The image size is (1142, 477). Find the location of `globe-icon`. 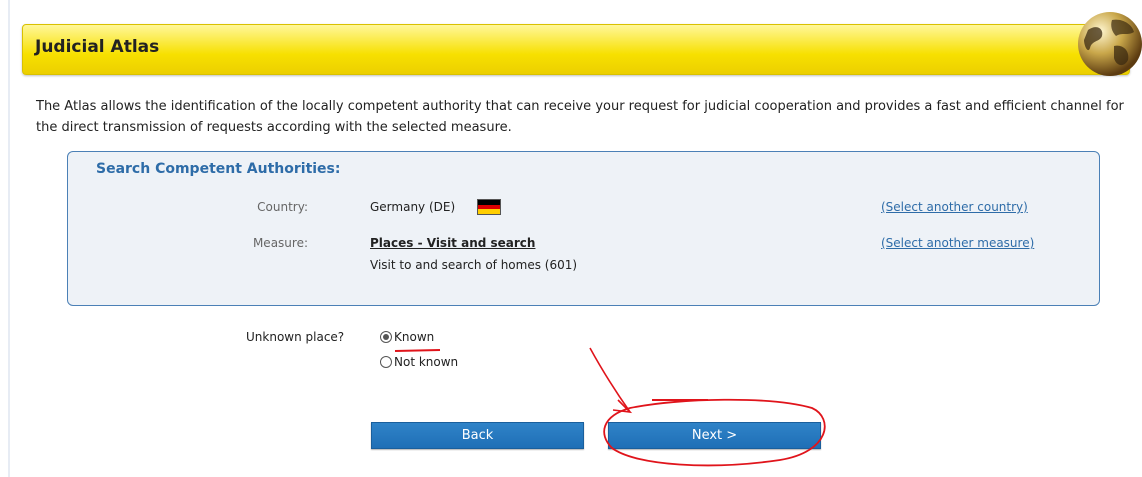

globe-icon is located at coordinates (1110, 44).